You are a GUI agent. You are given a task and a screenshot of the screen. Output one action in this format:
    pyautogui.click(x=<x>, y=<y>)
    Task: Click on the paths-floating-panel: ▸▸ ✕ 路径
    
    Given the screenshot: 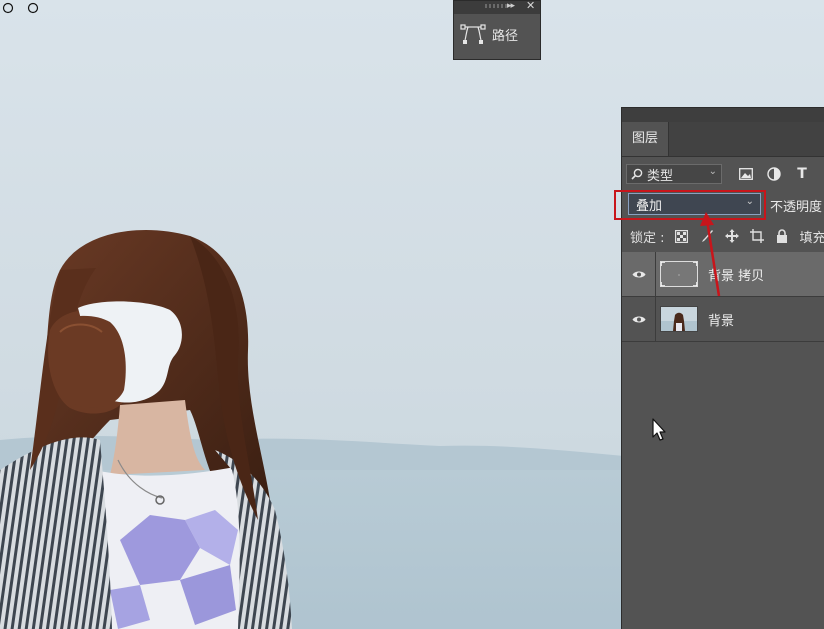 What is the action you would take?
    pyautogui.click(x=497, y=30)
    